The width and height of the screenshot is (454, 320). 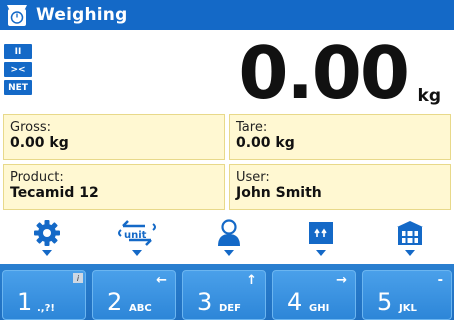 I want to click on gear-icon, so click(x=47, y=233).